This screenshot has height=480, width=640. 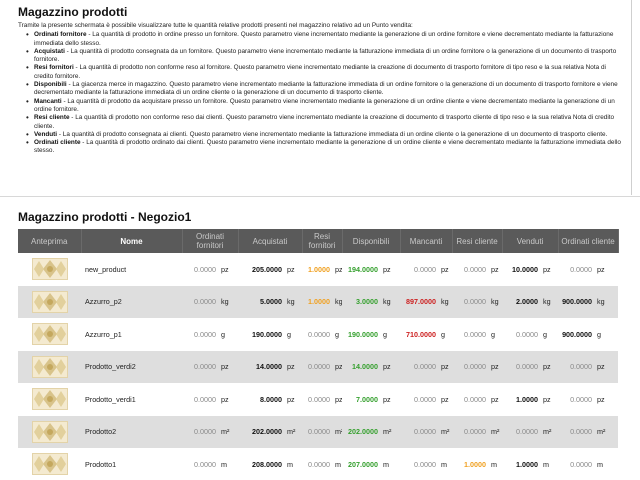 What do you see at coordinates (50, 85) in the screenshot?
I see `definition-term: Disponibili` at bounding box center [50, 85].